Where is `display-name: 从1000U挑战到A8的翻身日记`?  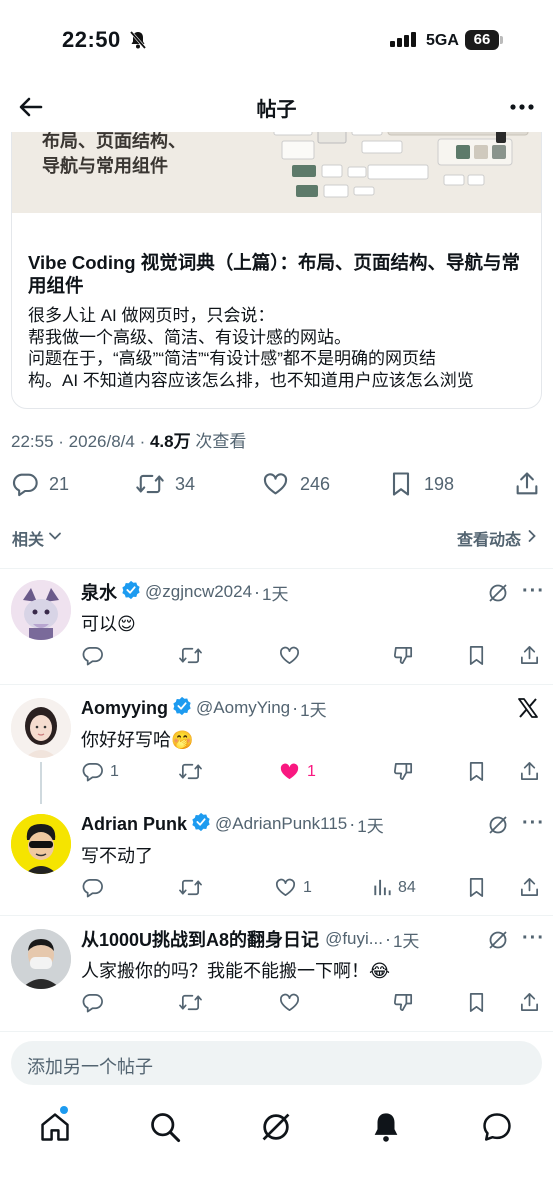 display-name: 从1000U挑战到A8的翻身日记 is located at coordinates (200, 939).